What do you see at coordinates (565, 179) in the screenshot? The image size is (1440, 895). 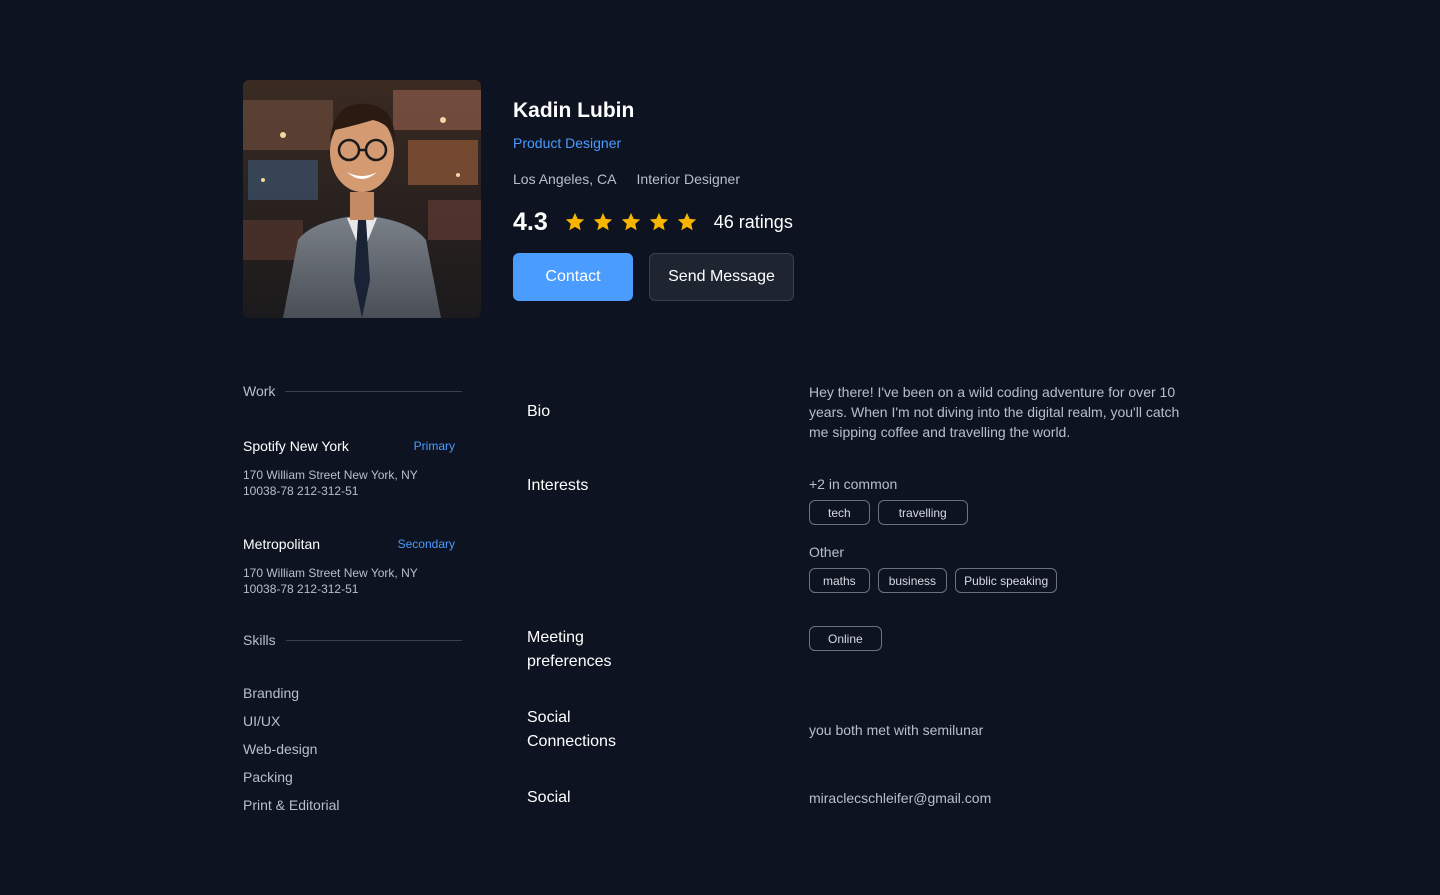 I see `profile-location: Los Angeles, CA` at bounding box center [565, 179].